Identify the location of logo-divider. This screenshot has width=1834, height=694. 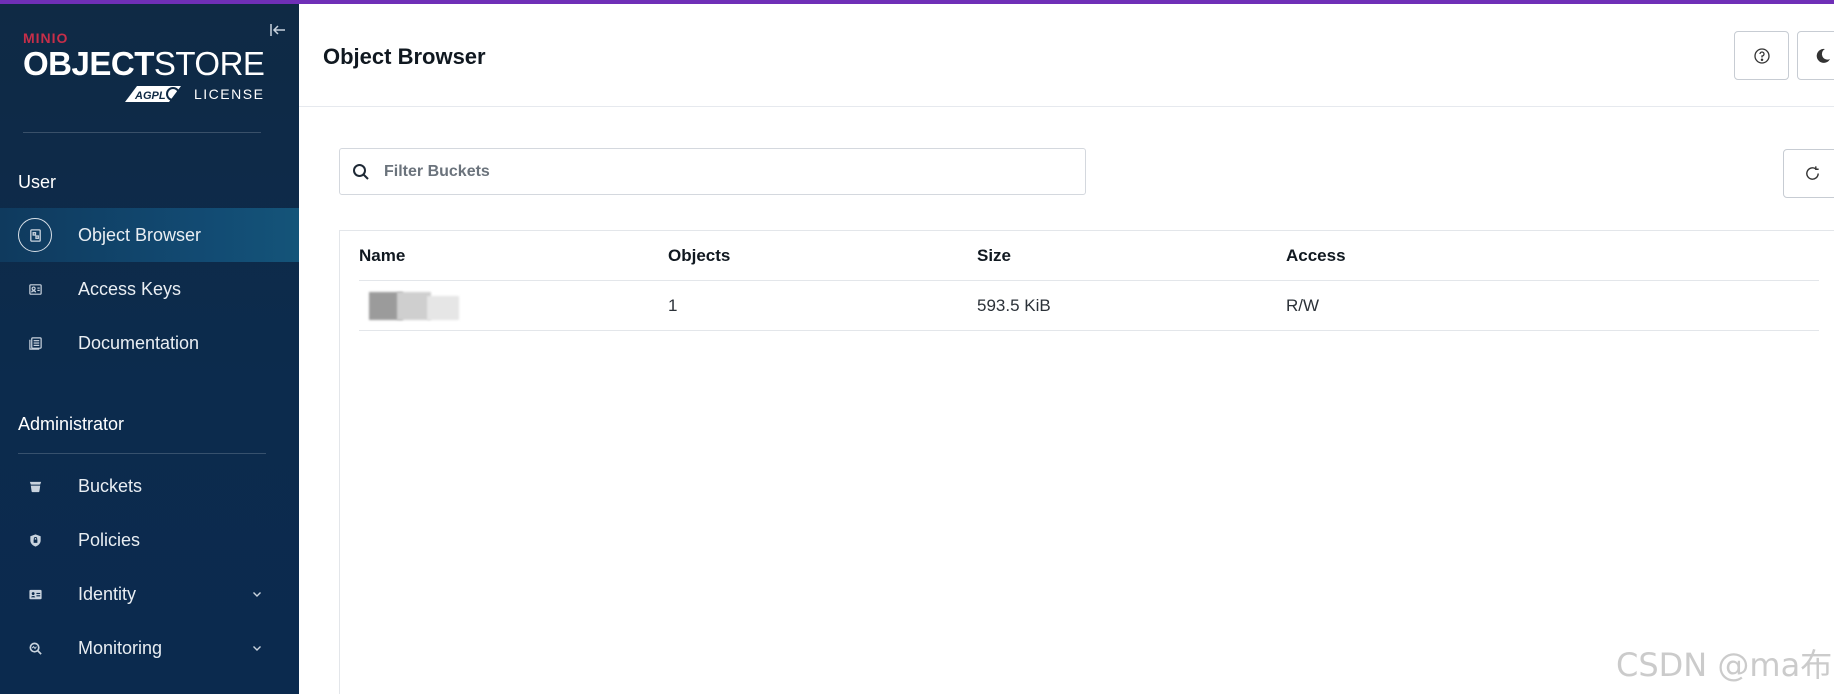
(142, 132).